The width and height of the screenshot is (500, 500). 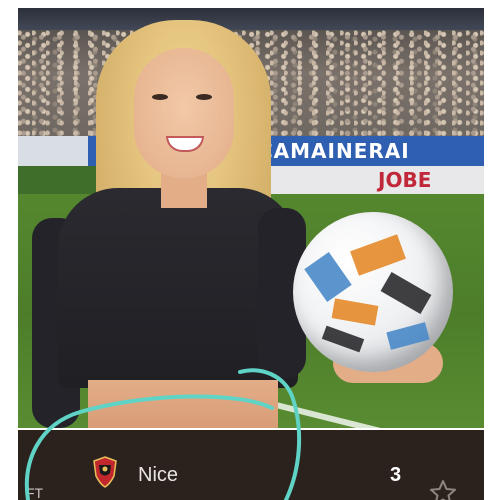 What do you see at coordinates (373, 292) in the screenshot?
I see `football` at bounding box center [373, 292].